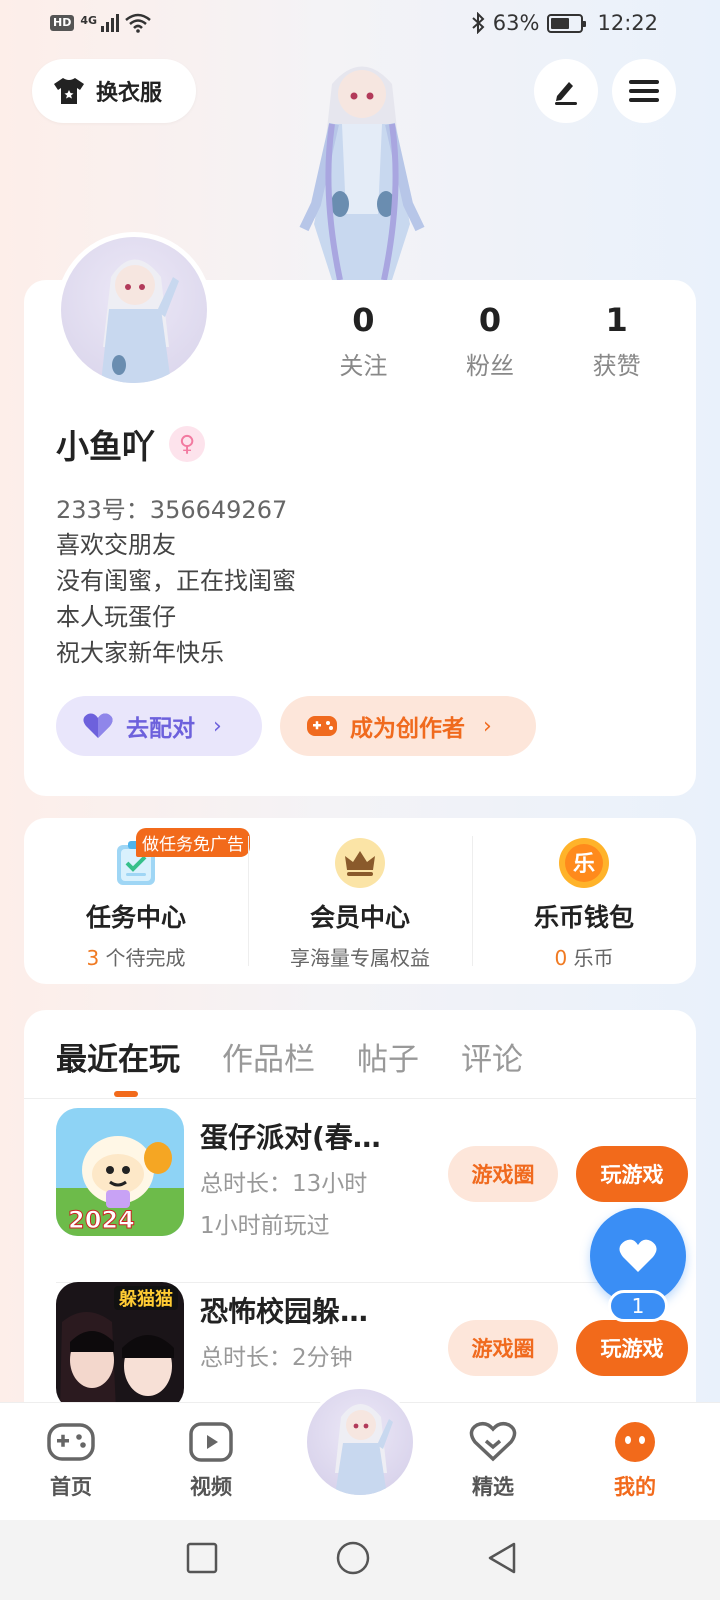 This screenshot has height=1600, width=720. I want to click on coin-char: 乐, so click(584, 864).